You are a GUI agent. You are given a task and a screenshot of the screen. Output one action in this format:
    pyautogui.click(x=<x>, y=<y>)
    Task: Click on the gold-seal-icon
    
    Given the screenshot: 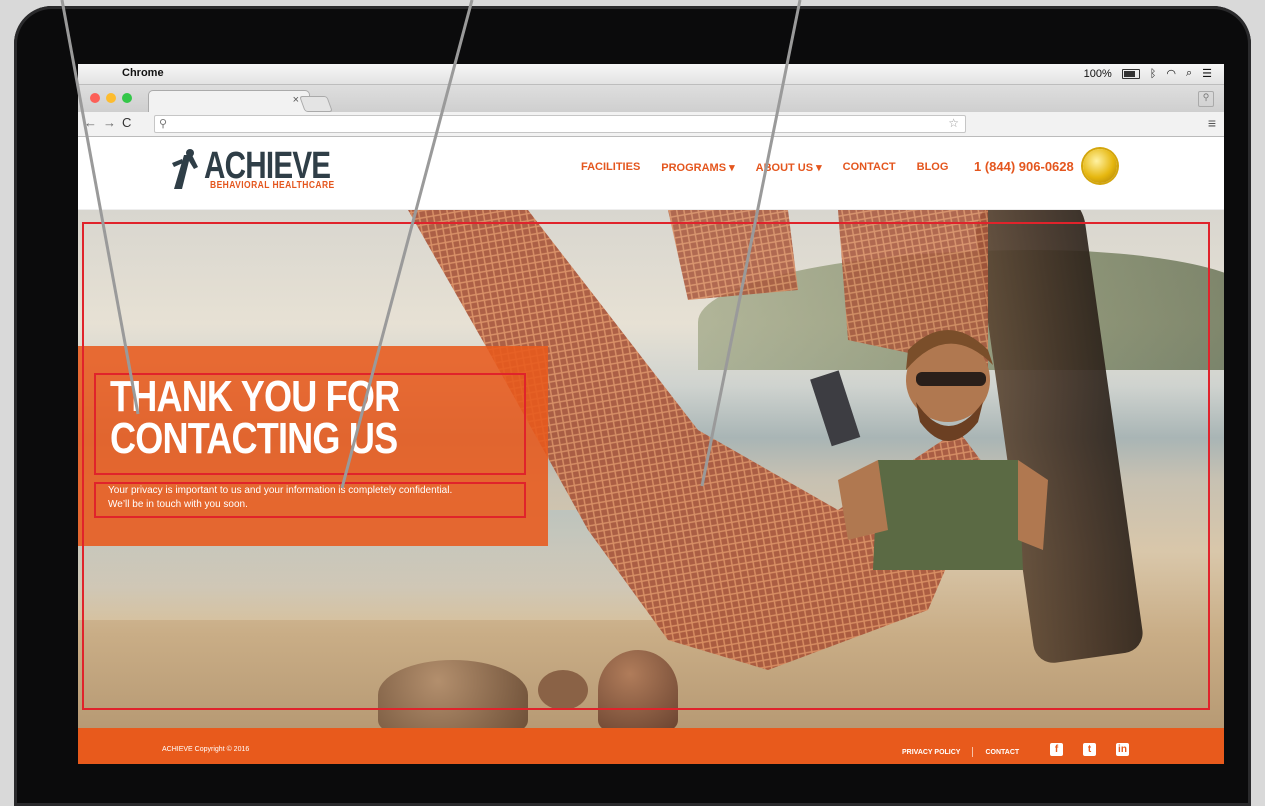 What is the action you would take?
    pyautogui.click(x=1100, y=166)
    